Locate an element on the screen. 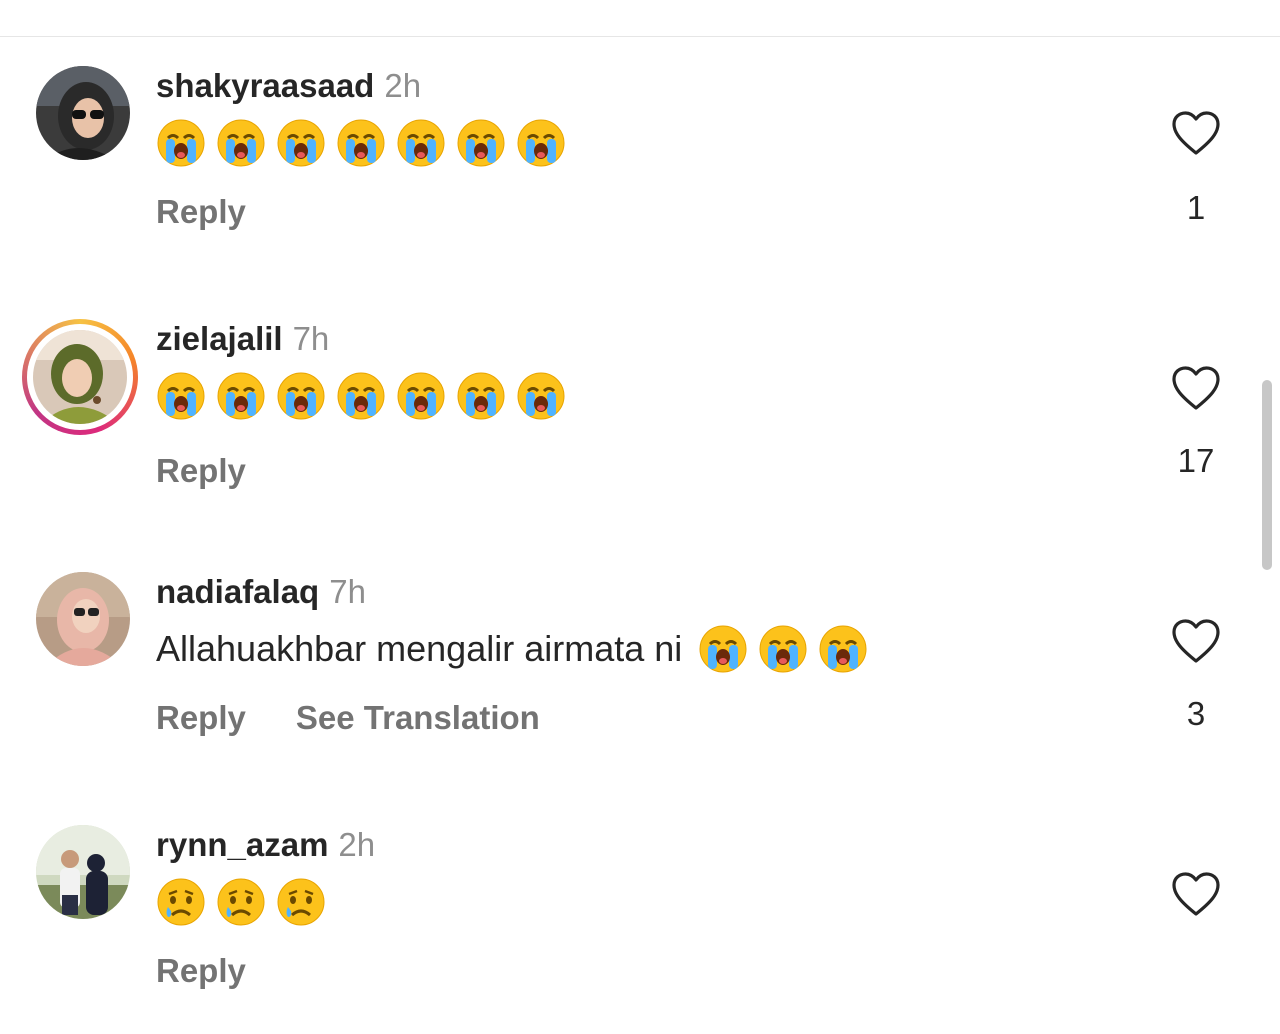  comment-text: Allahuakhbar mengalir airmata ni is located at coordinates (517, 649).